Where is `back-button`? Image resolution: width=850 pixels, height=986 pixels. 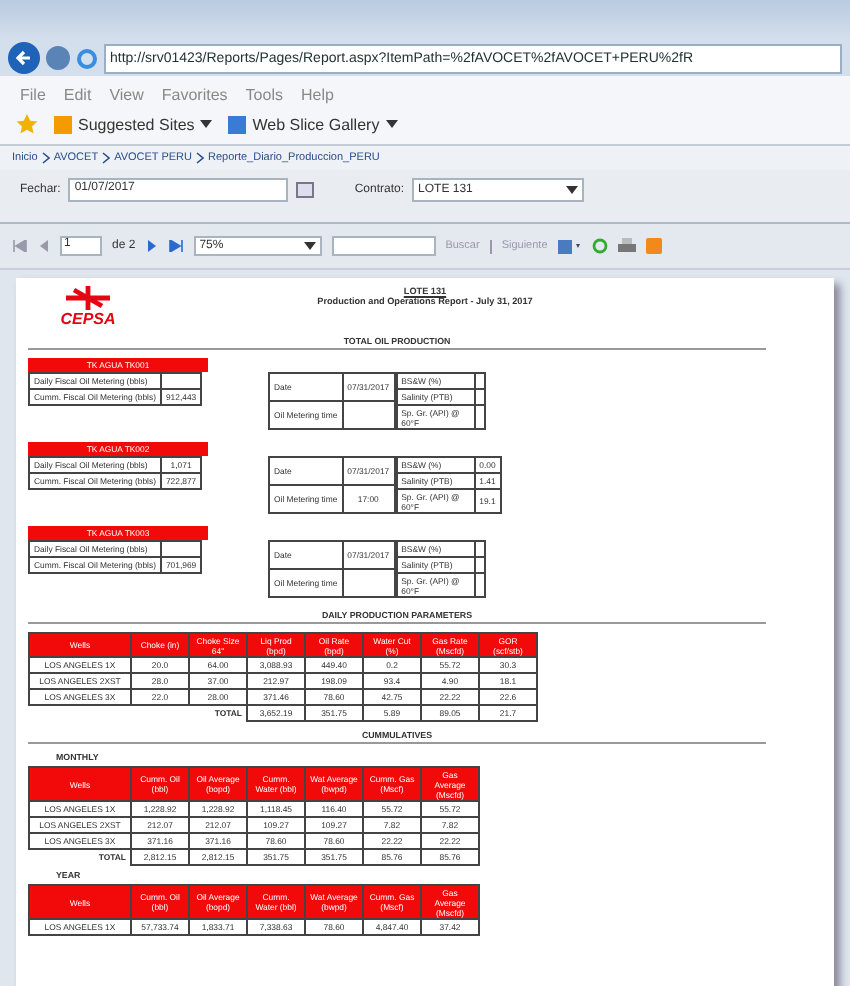 back-button is located at coordinates (24, 58).